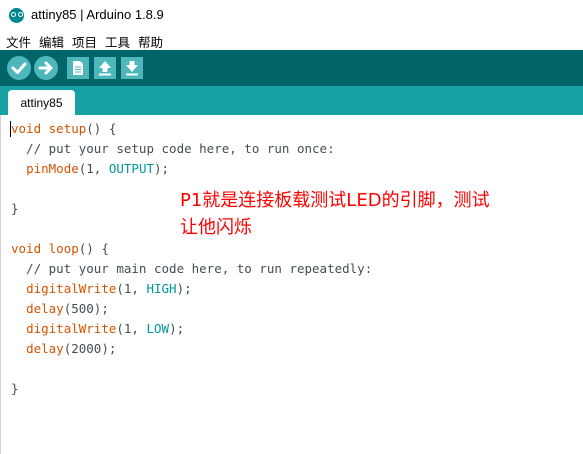 This screenshot has height=454, width=583. Describe the element at coordinates (117, 41) in the screenshot. I see `menu-tools: 工具` at that location.